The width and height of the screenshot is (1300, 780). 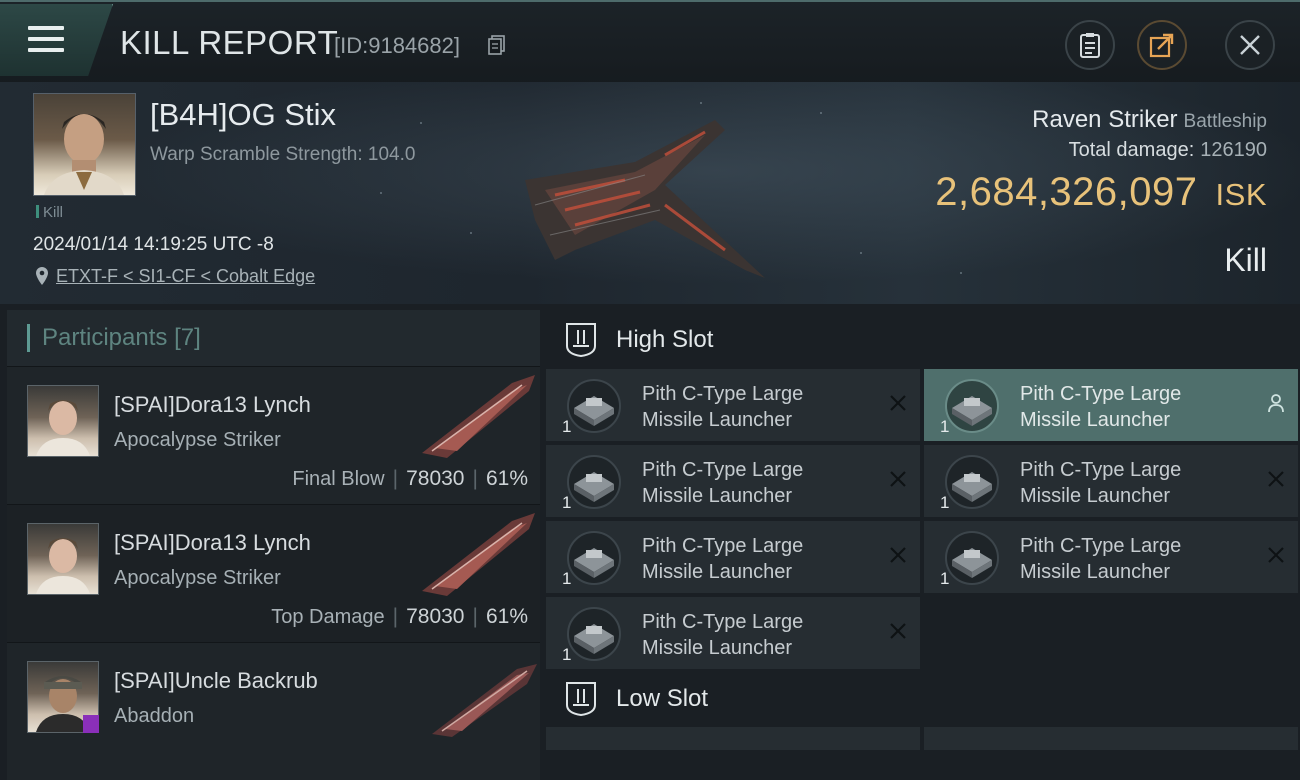 I want to click on kill-location: ETXT-F < SI1-CF < Cobalt Edge, so click(x=175, y=276).